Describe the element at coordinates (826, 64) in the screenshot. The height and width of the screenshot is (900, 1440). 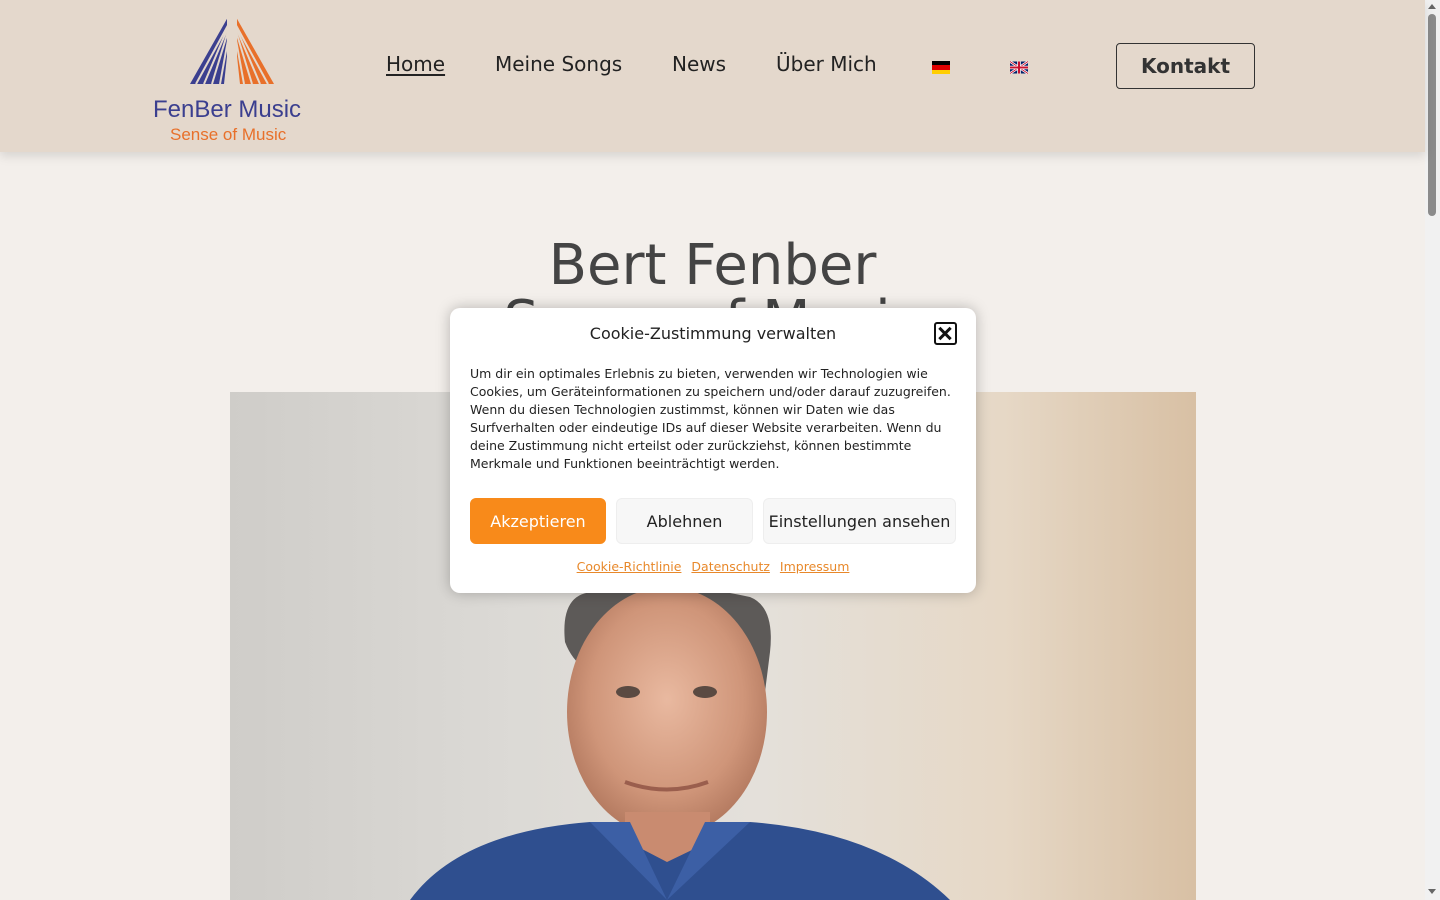
I see `nav-ueber-mich: Über Mich` at that location.